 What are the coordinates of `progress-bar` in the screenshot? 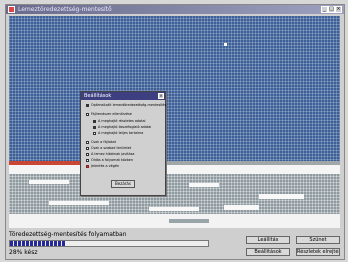 It's located at (109, 243).